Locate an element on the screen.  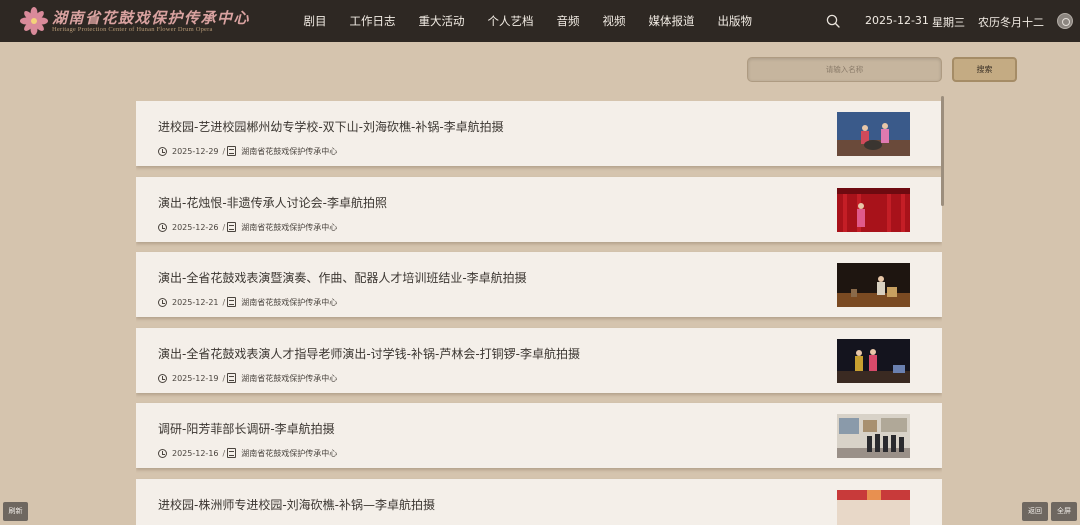
list-item-title: 演出-全省花鼓戏表演人才指导老师演出-讨学钱-补锅-芦林会-打铜锣-李卓航拍摄 is located at coordinates (369, 353).